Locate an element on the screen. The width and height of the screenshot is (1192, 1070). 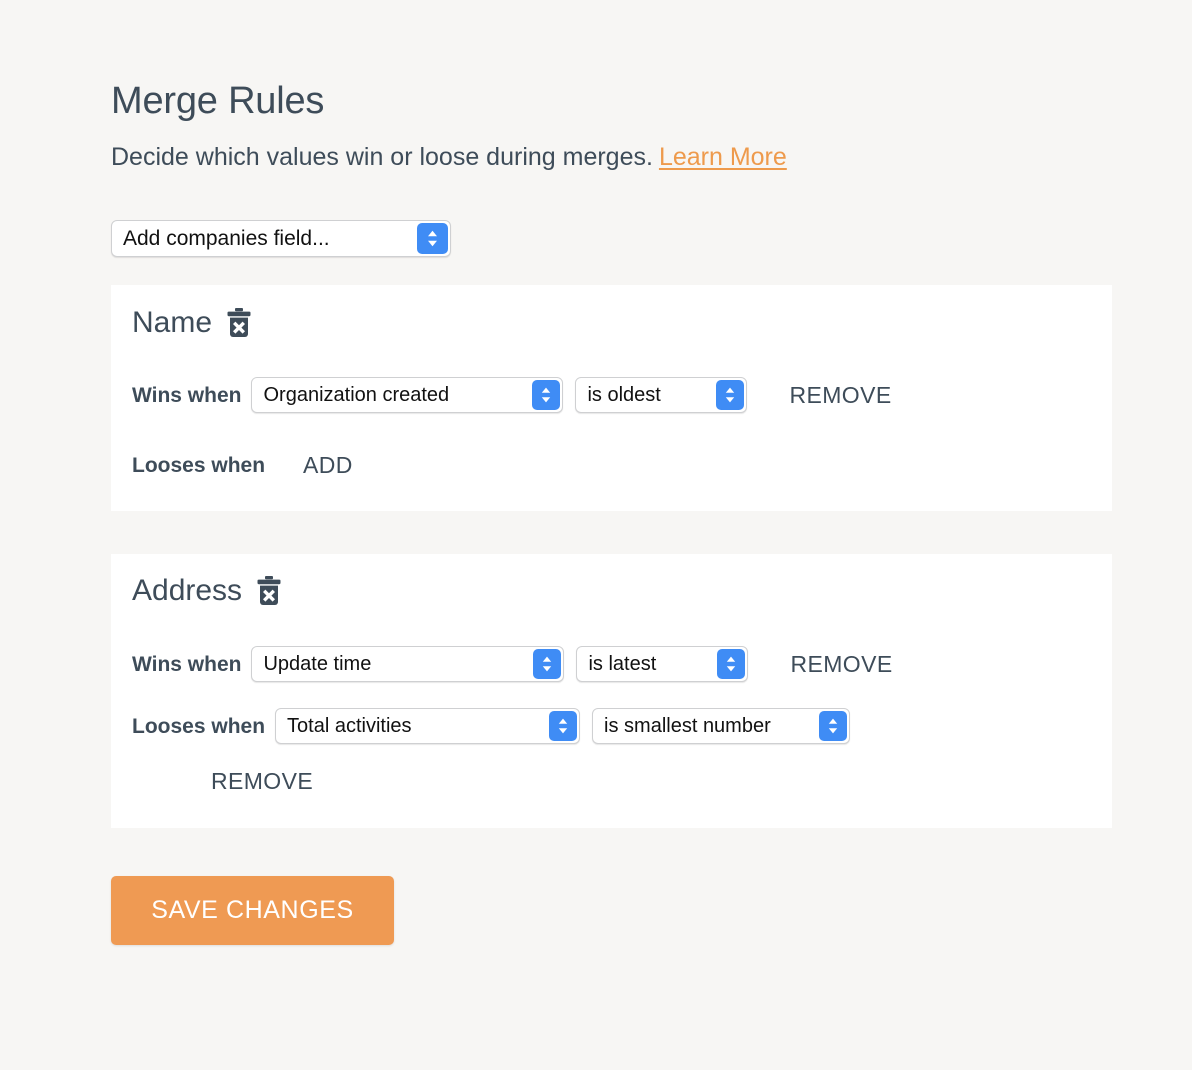
rule-row: Wins when Update time is latest REMOVE is located at coordinates (512, 664).